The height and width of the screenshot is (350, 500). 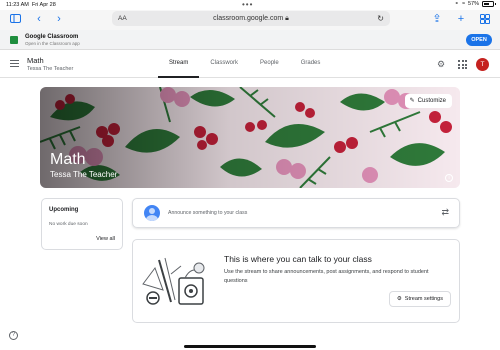 I want to click on tab-grades: Grades, so click(x=311, y=64).